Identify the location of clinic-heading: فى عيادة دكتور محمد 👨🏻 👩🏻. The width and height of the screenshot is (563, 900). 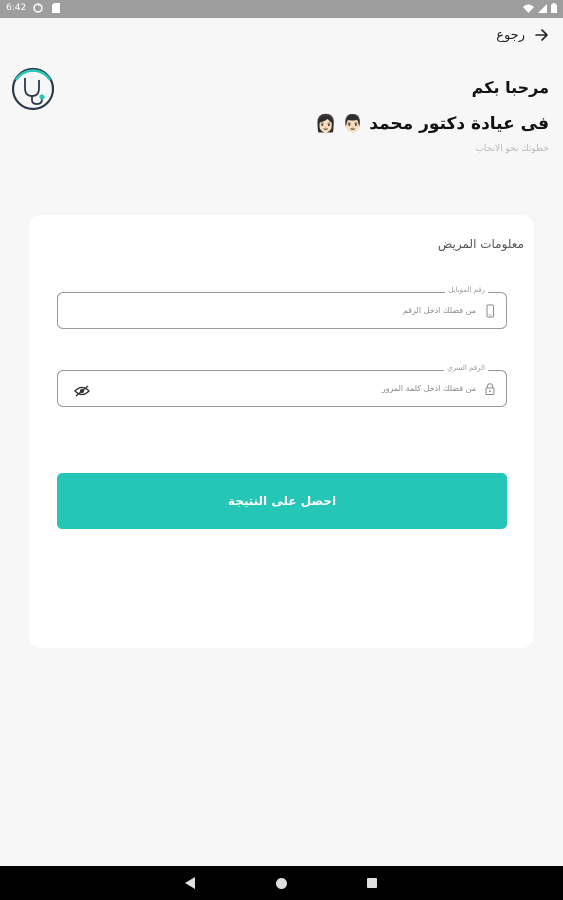
(432, 124).